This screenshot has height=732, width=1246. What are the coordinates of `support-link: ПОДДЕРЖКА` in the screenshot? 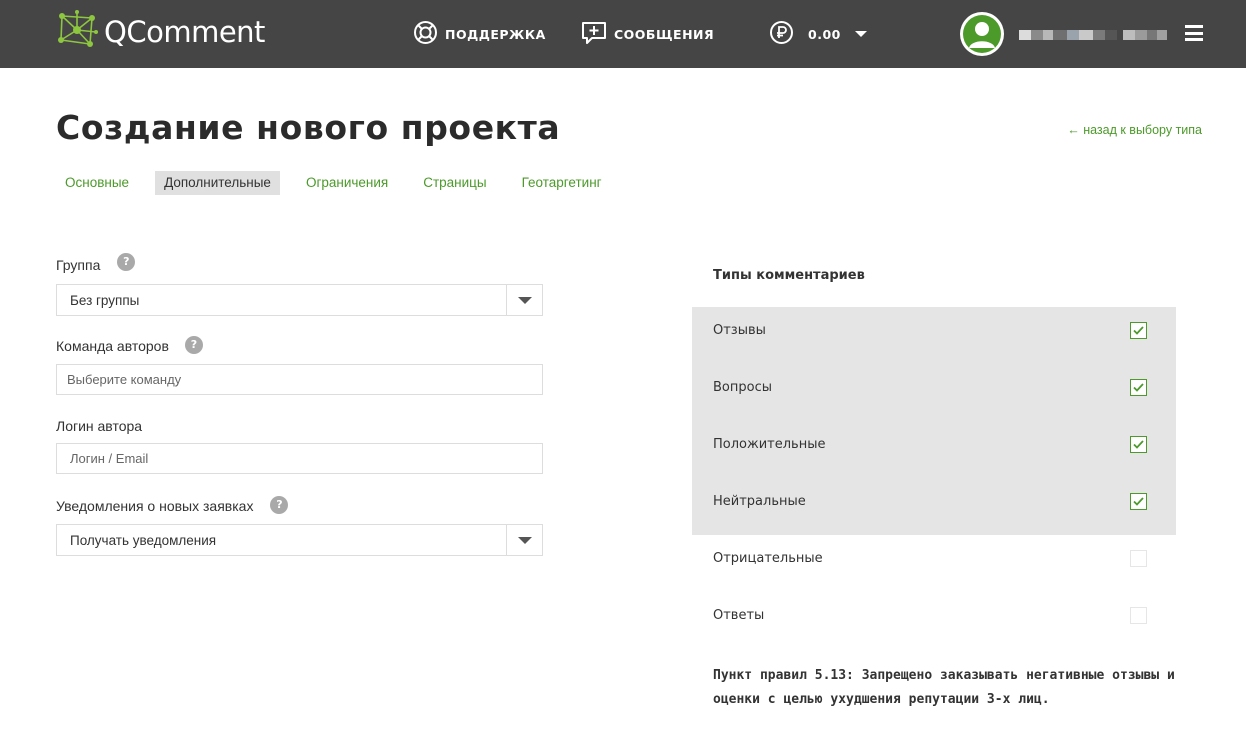 It's located at (479, 34).